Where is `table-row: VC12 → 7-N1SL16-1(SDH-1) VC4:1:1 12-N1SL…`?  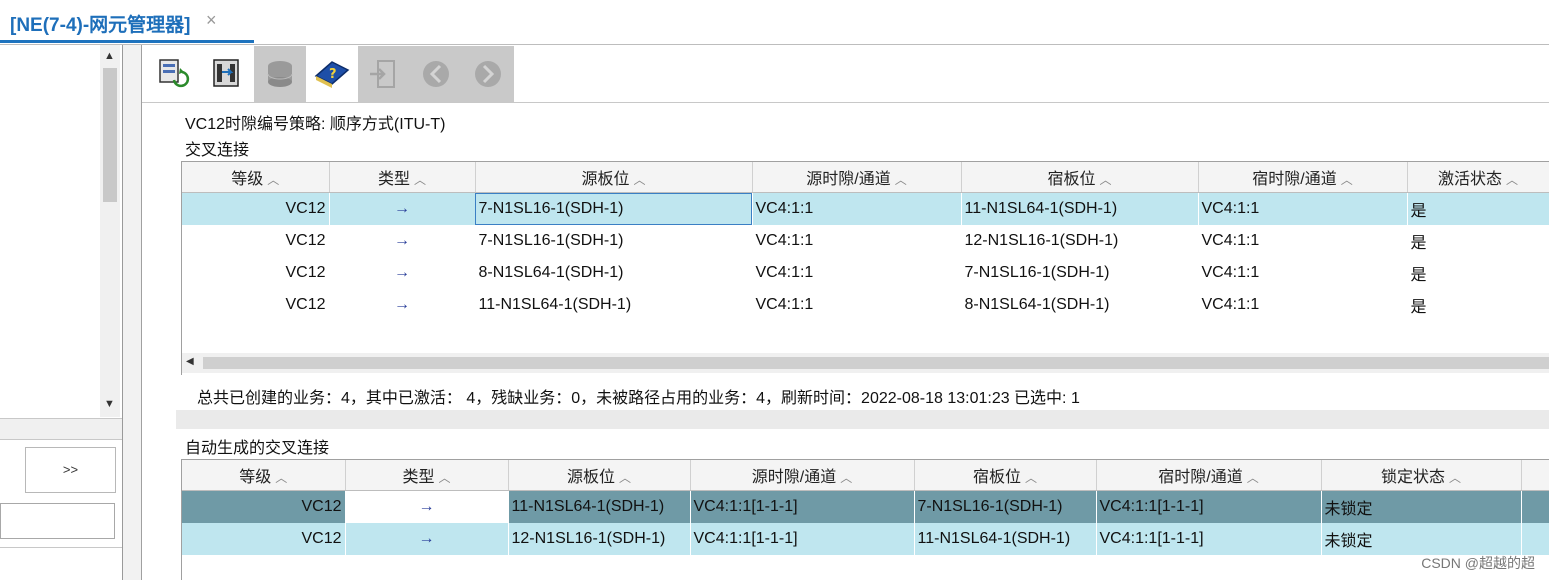
table-row: VC12 → 7-N1SL16-1(SDH-1) VC4:1:1 12-N1SL… is located at coordinates (865, 241).